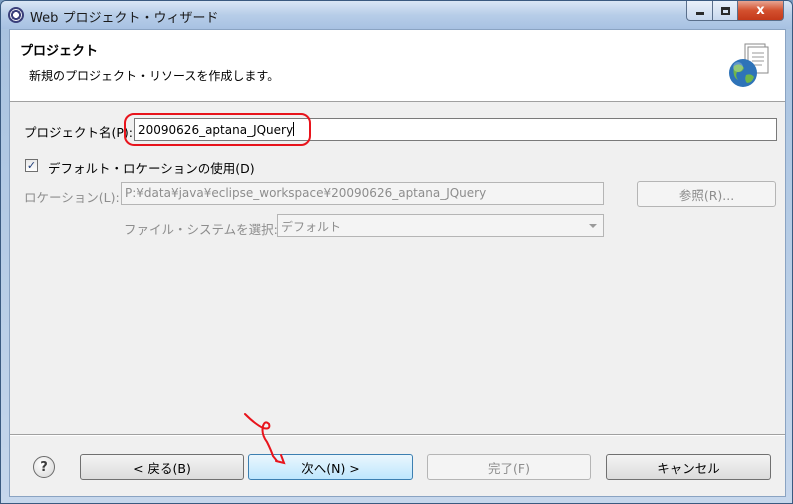 Image resolution: width=793 pixels, height=504 pixels. What do you see at coordinates (397, 66) in the screenshot?
I see `wizard-header: プロジェクト 新規のプロジェクト・リソースを作成します。` at bounding box center [397, 66].